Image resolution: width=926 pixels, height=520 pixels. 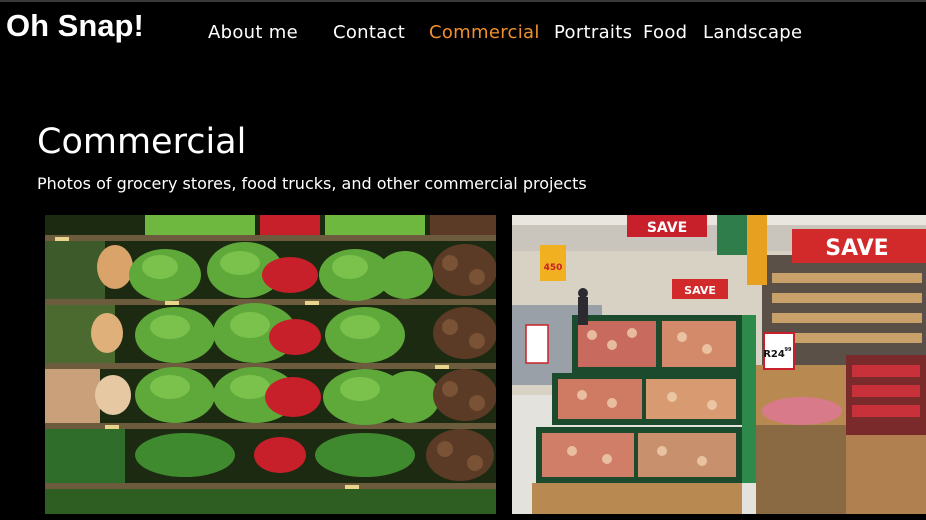 I want to click on save-banner-right: SAVE, so click(x=856, y=248).